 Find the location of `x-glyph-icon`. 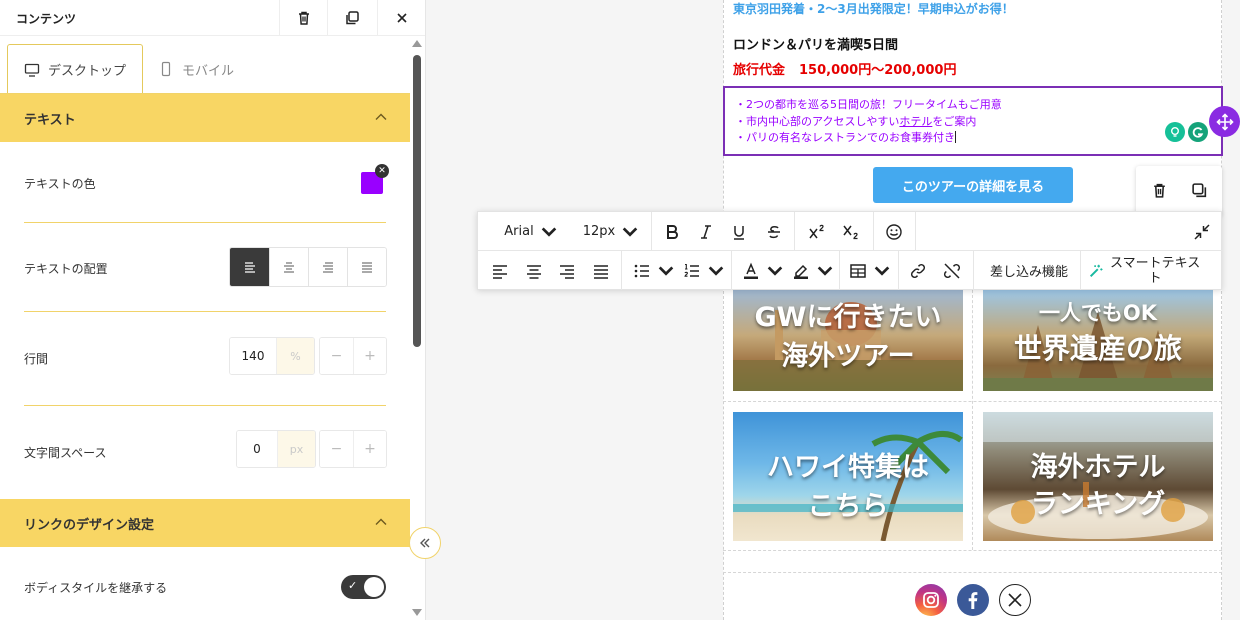

x-glyph-icon is located at coordinates (1015, 600).